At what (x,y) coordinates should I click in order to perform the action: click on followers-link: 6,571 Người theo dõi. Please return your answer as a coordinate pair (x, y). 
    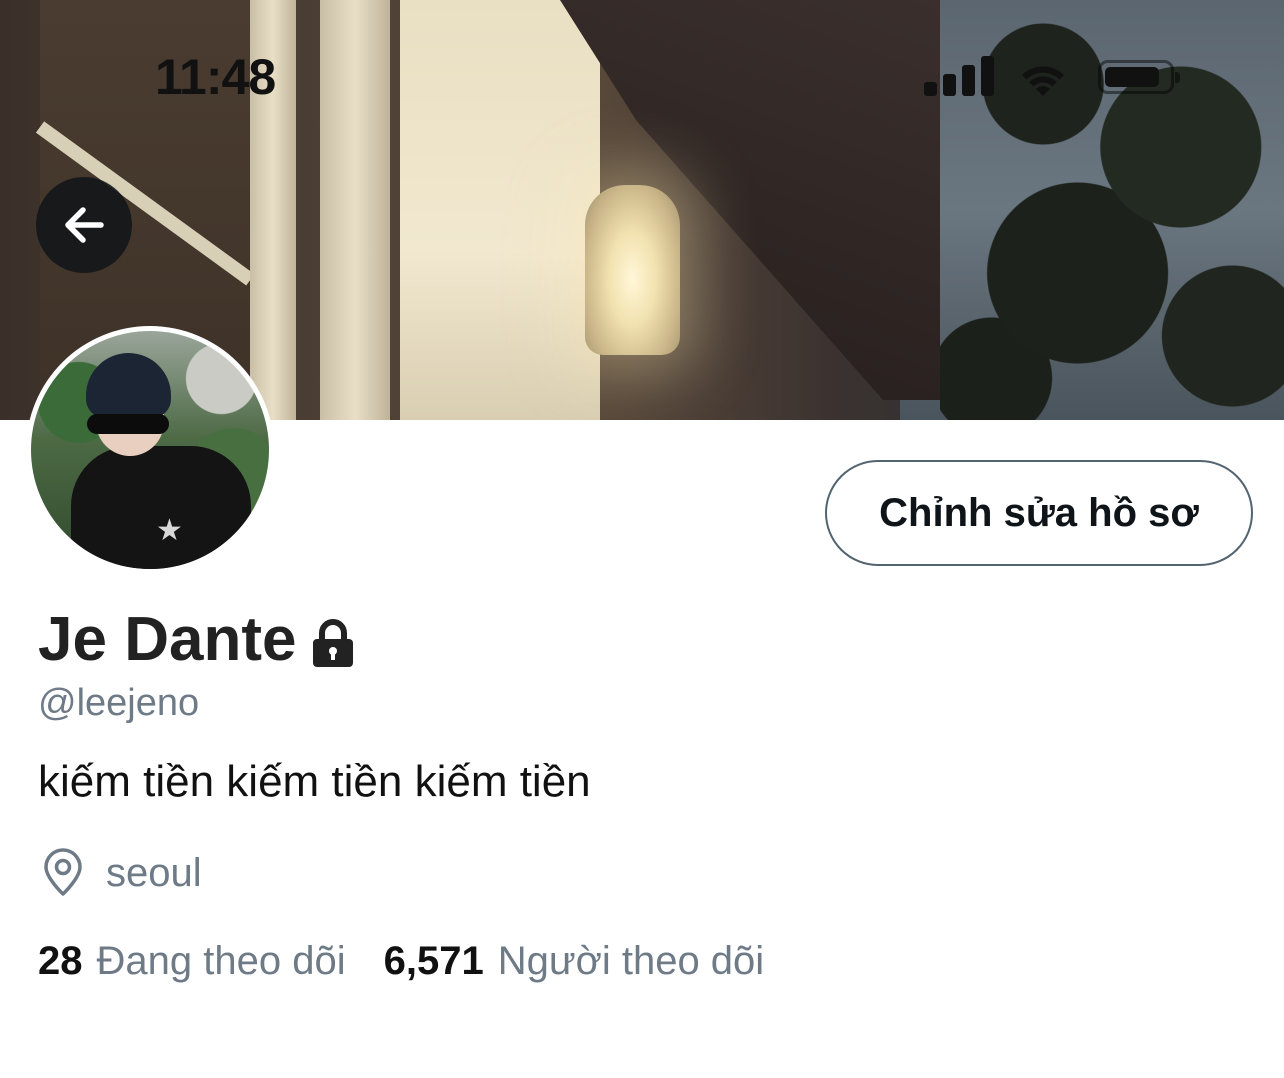
    Looking at the image, I should click on (574, 961).